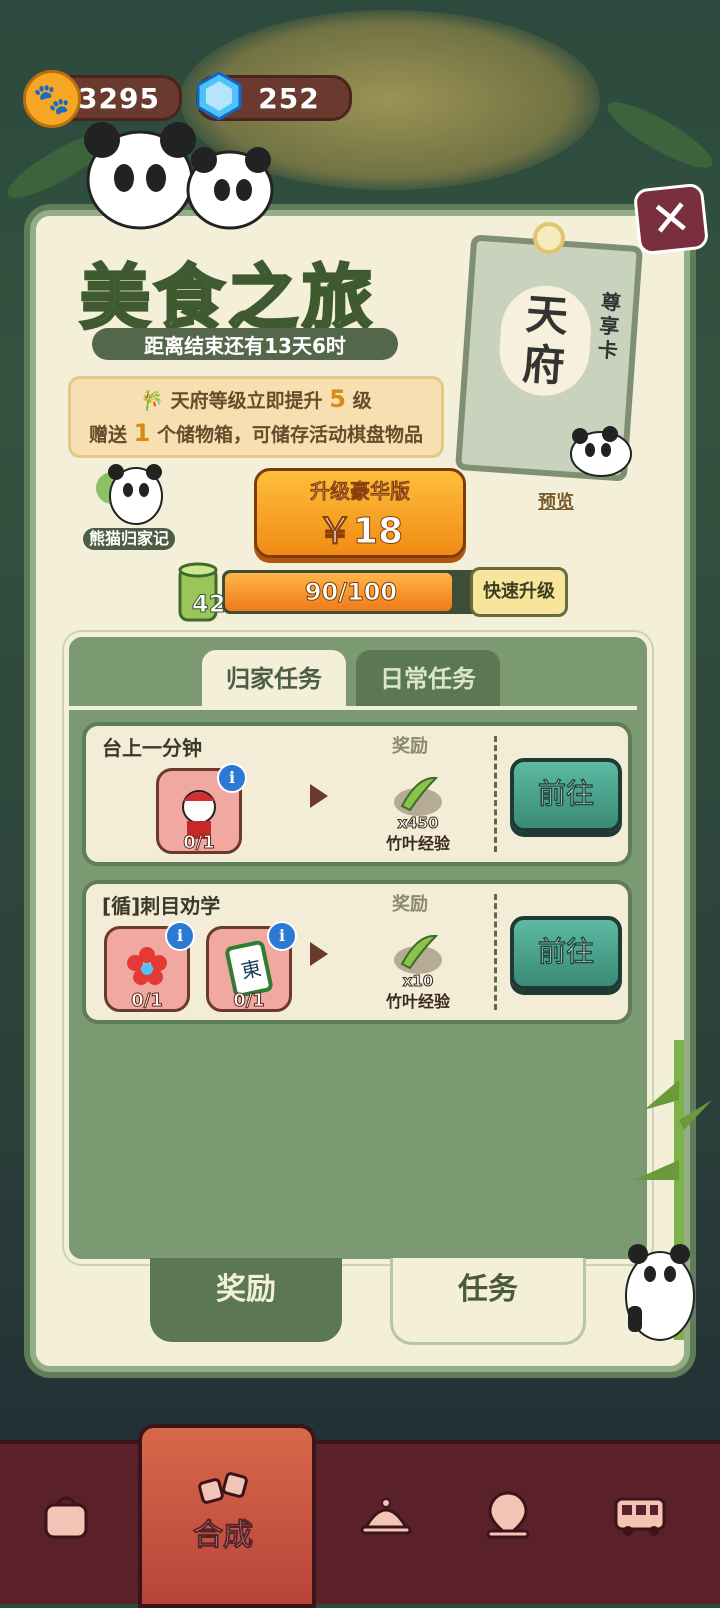 This screenshot has height=1608, width=720. What do you see at coordinates (274, 679) in the screenshot?
I see `tab-home-tasks: 归家任务` at bounding box center [274, 679].